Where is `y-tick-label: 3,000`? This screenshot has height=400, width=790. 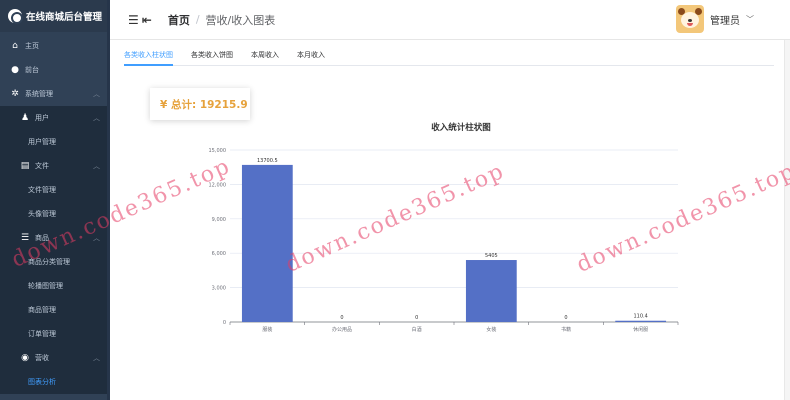 y-tick-label: 3,000 is located at coordinates (219, 289).